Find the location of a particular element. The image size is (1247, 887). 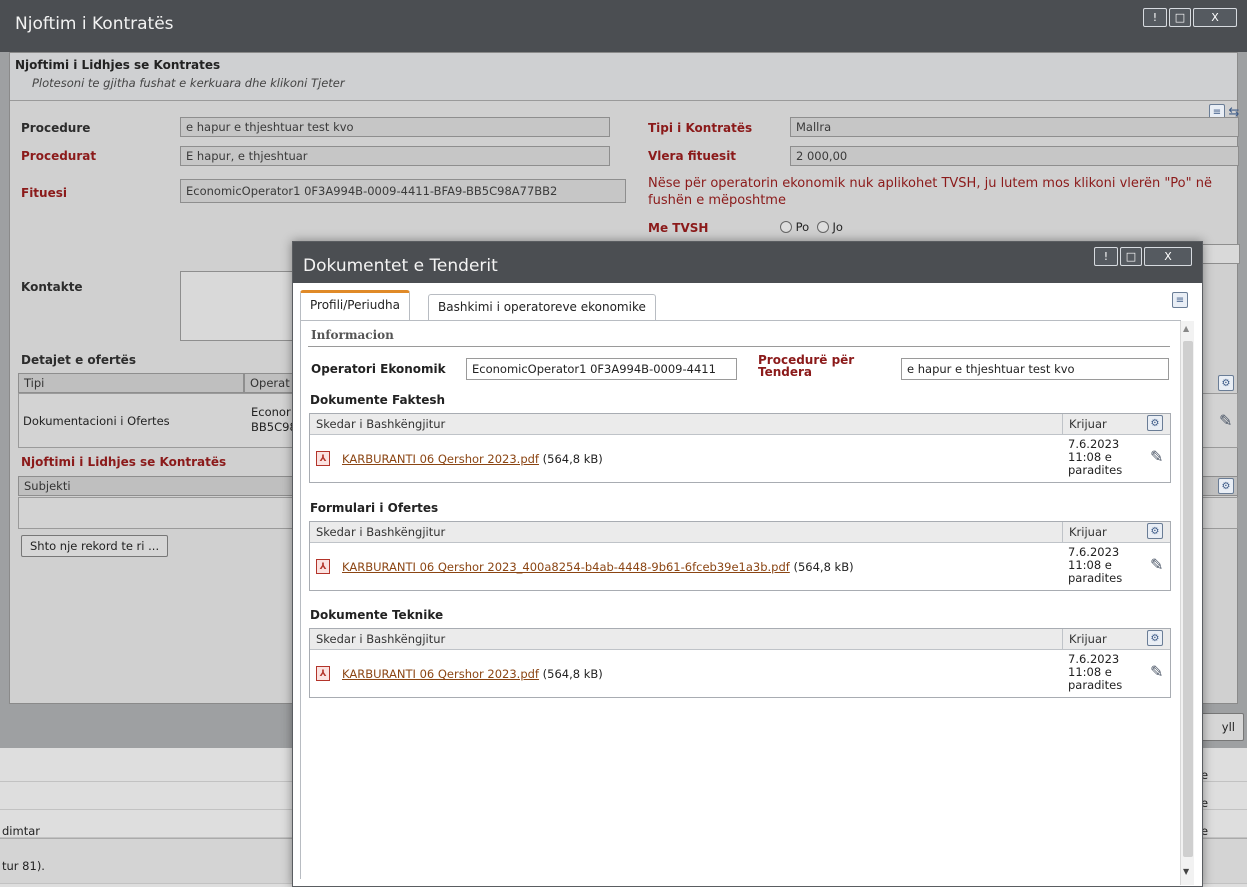

detajet-row-operat-2: BB5C98 is located at coordinates (274, 427).